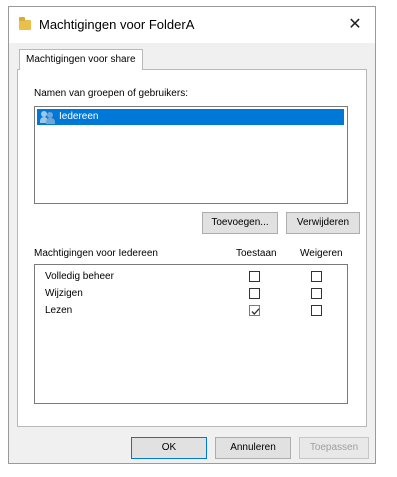 The image size is (397, 477). I want to click on close-button: ✕, so click(355, 25).